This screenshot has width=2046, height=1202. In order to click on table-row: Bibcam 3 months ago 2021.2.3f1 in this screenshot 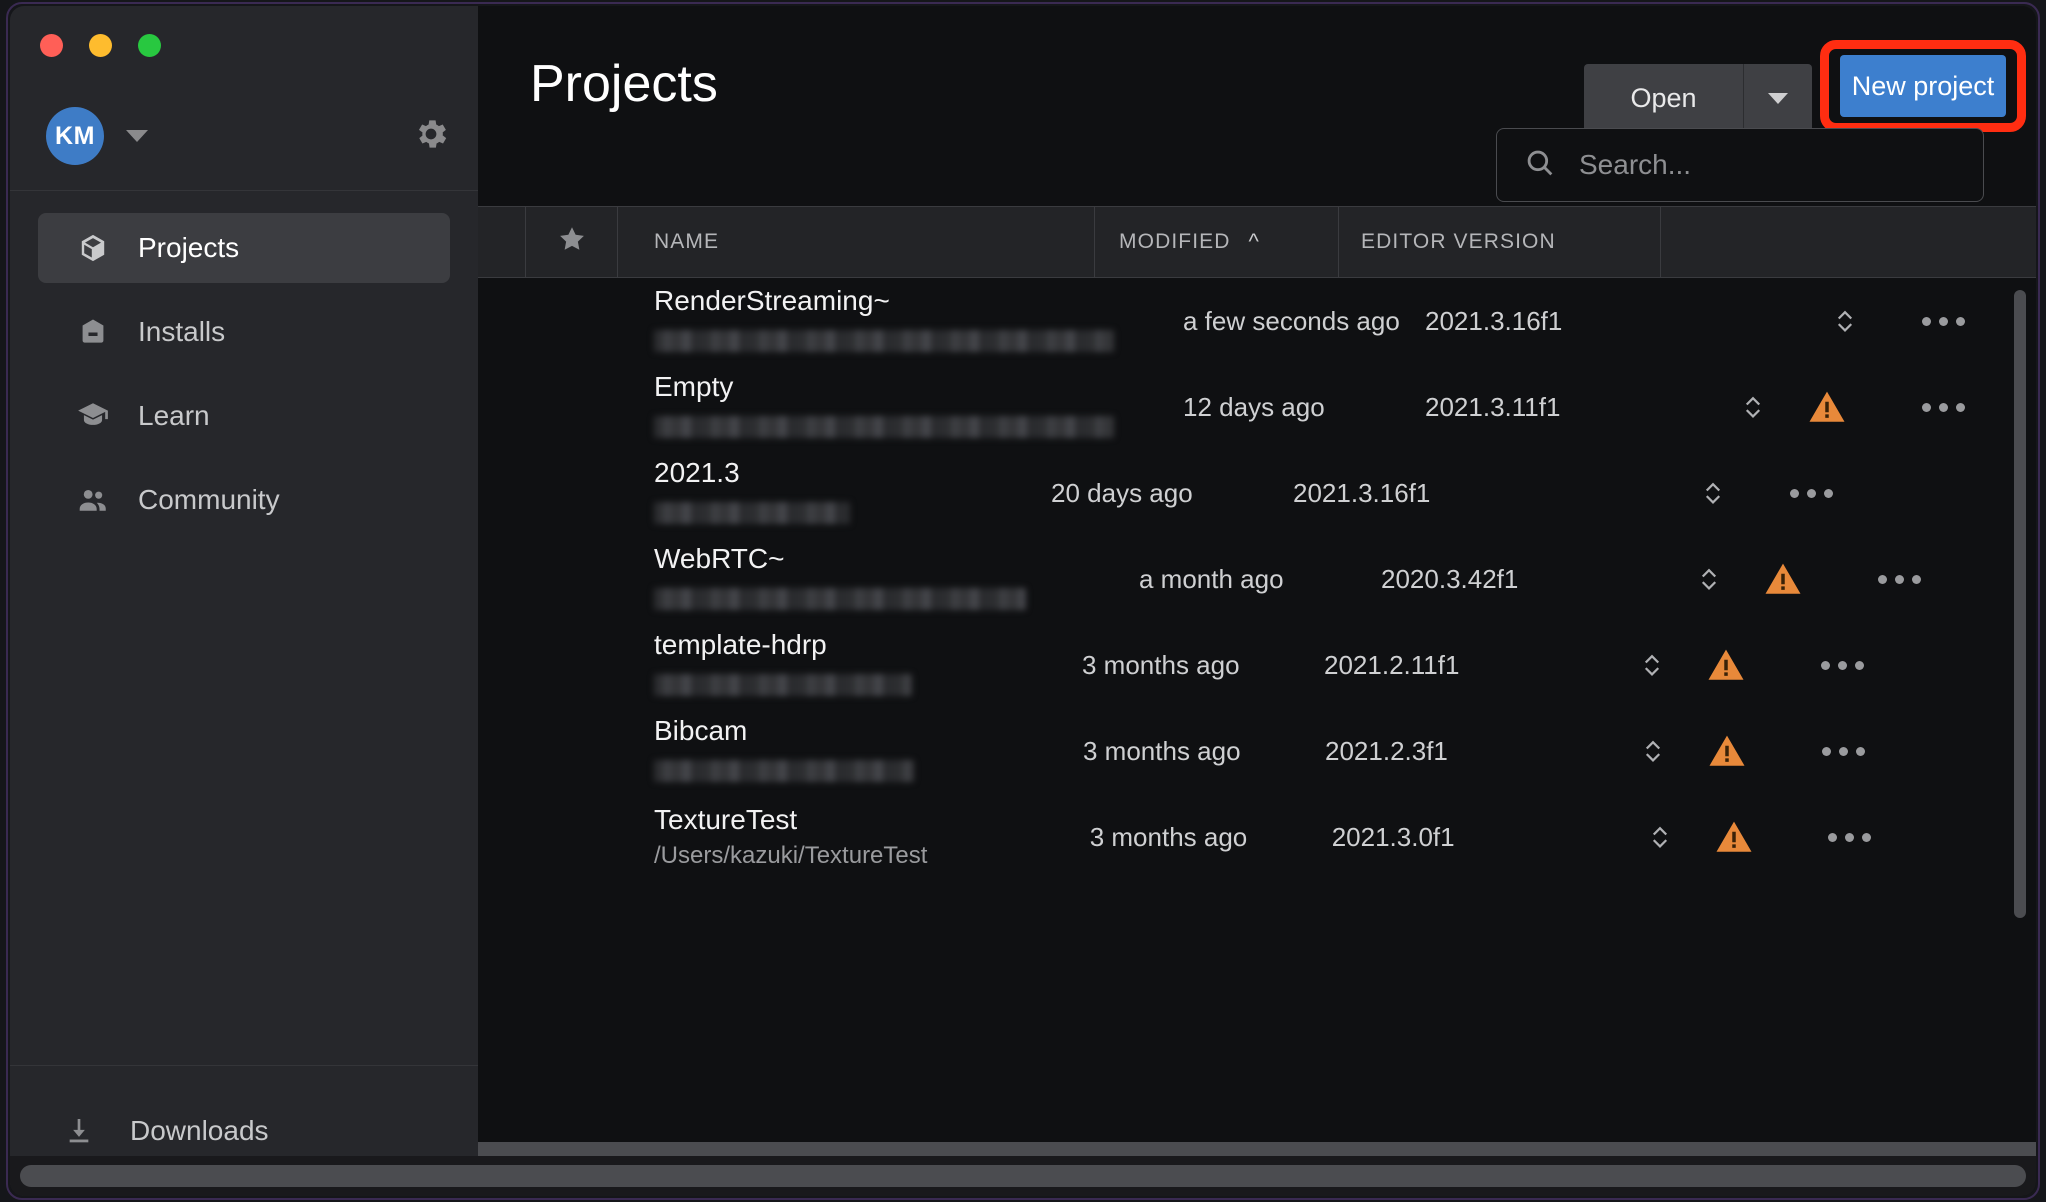, I will do `click(1257, 751)`.